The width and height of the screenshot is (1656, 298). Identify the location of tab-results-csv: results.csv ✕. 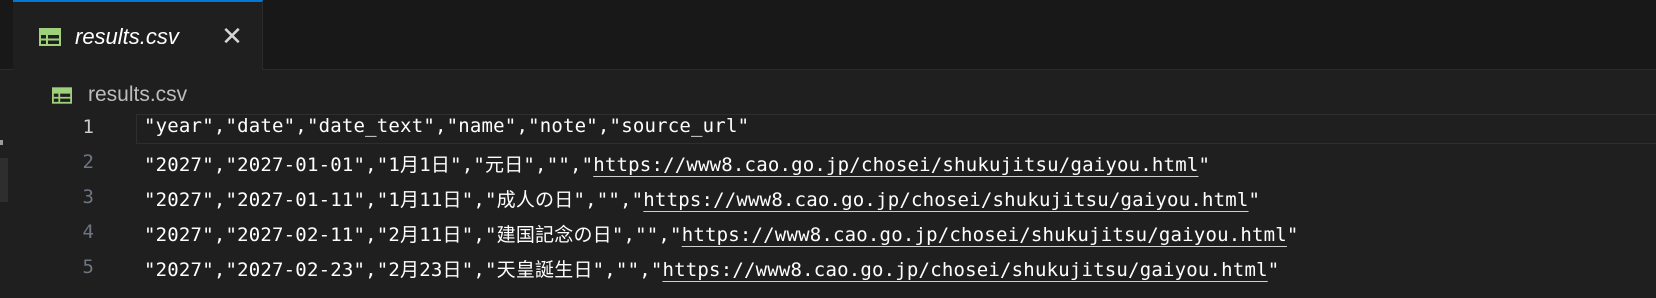
(138, 35).